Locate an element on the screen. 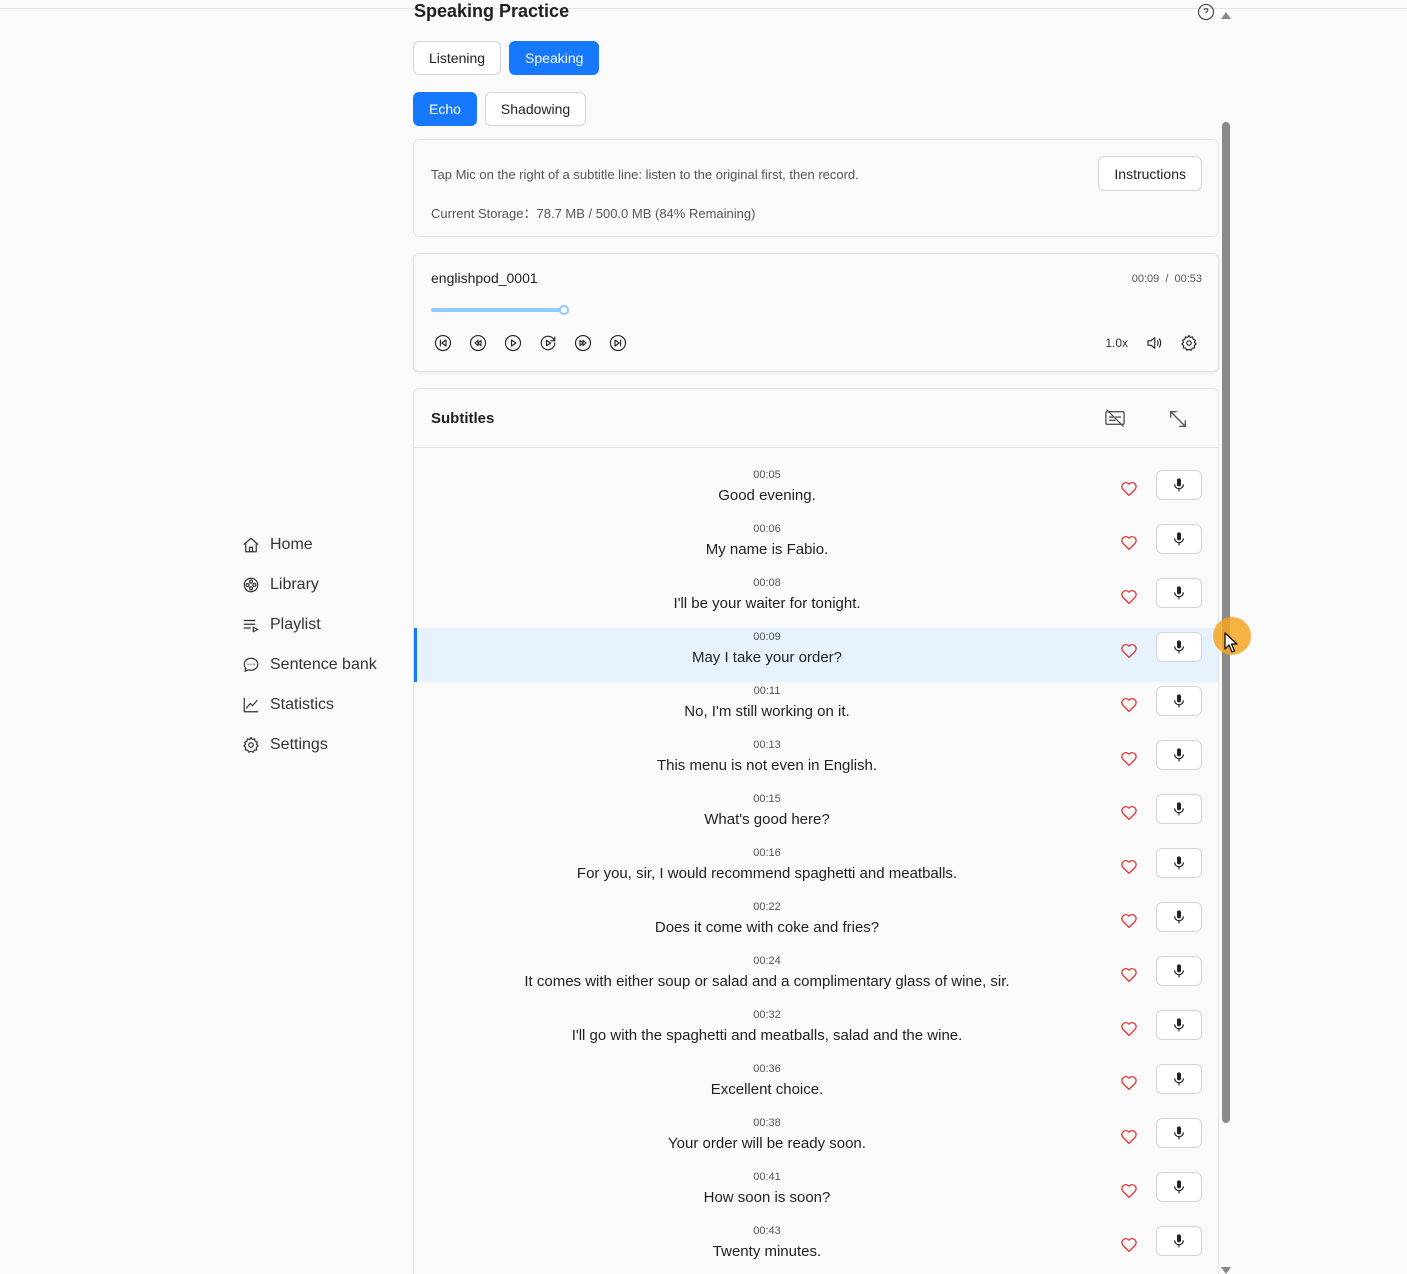 The width and height of the screenshot is (1407, 1274). progress-fill is located at coordinates (498, 310).